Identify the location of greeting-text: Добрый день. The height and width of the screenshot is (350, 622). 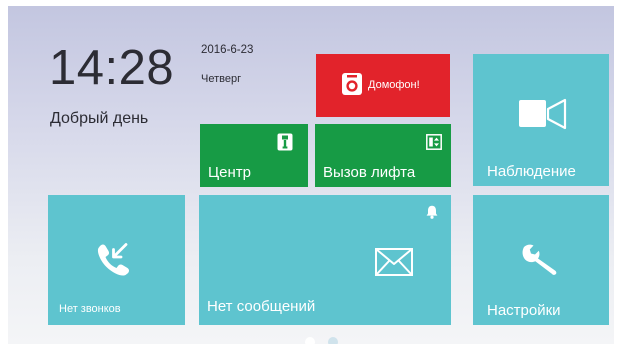
(99, 118).